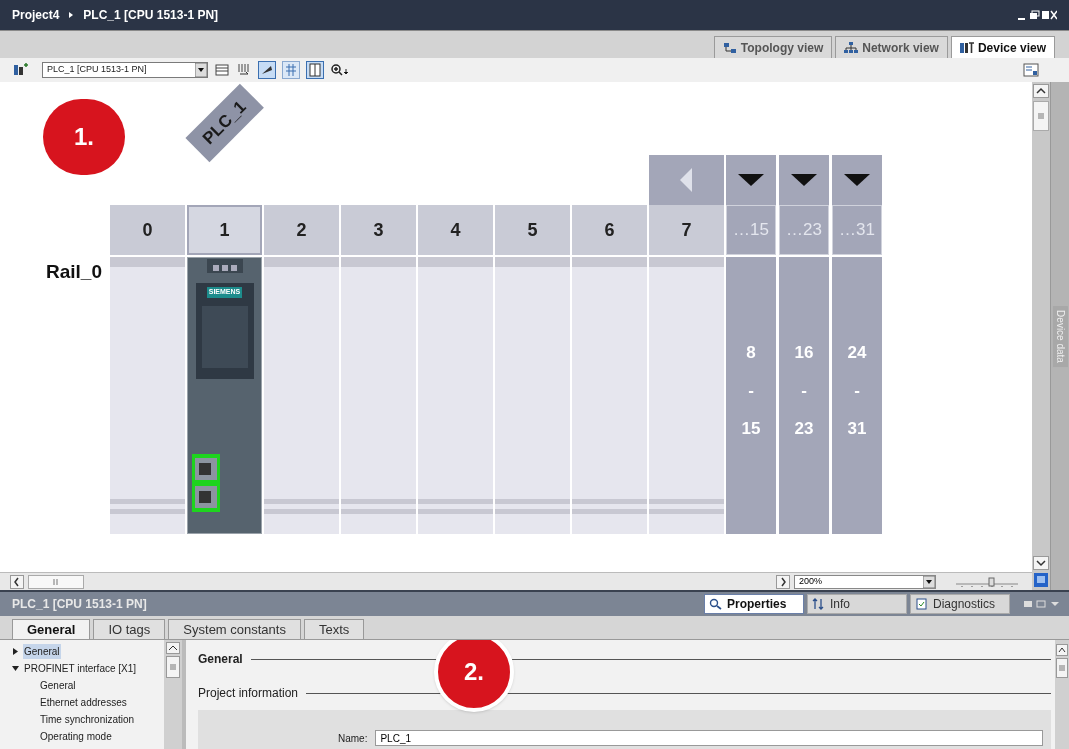 The image size is (1069, 749). Describe the element at coordinates (1037, 15) in the screenshot. I see `window-controls-icon` at that location.